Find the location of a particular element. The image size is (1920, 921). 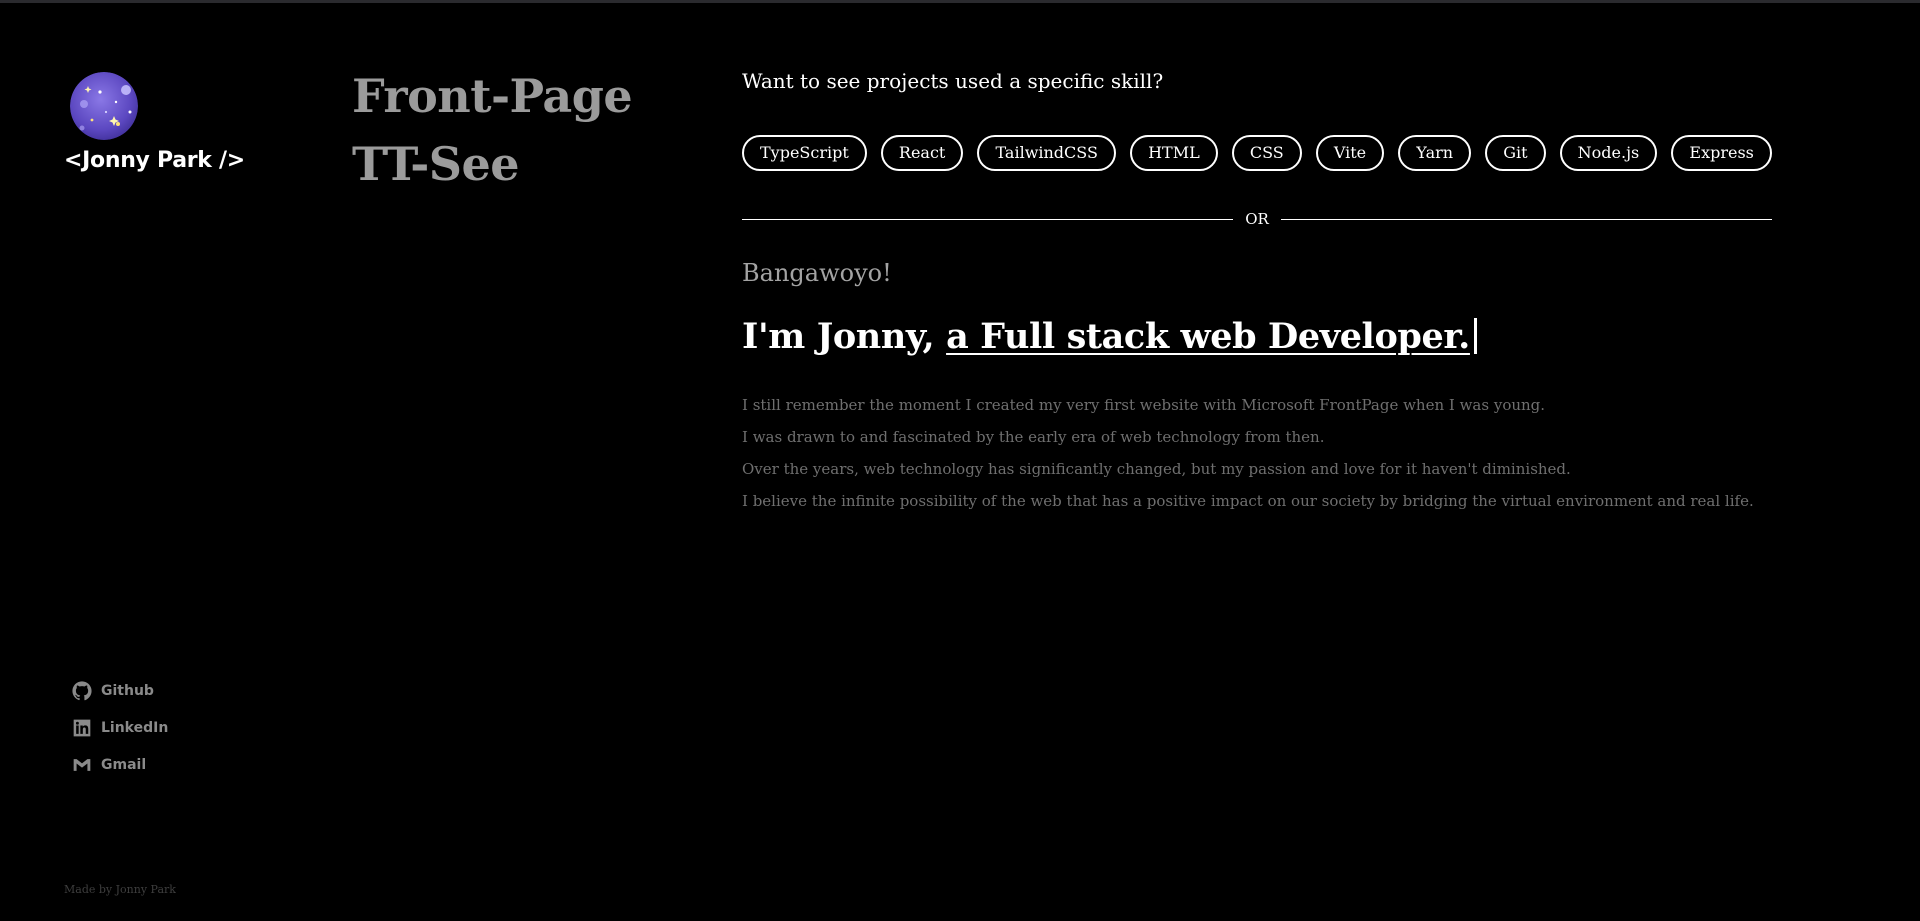

divider-line-left is located at coordinates (988, 219).